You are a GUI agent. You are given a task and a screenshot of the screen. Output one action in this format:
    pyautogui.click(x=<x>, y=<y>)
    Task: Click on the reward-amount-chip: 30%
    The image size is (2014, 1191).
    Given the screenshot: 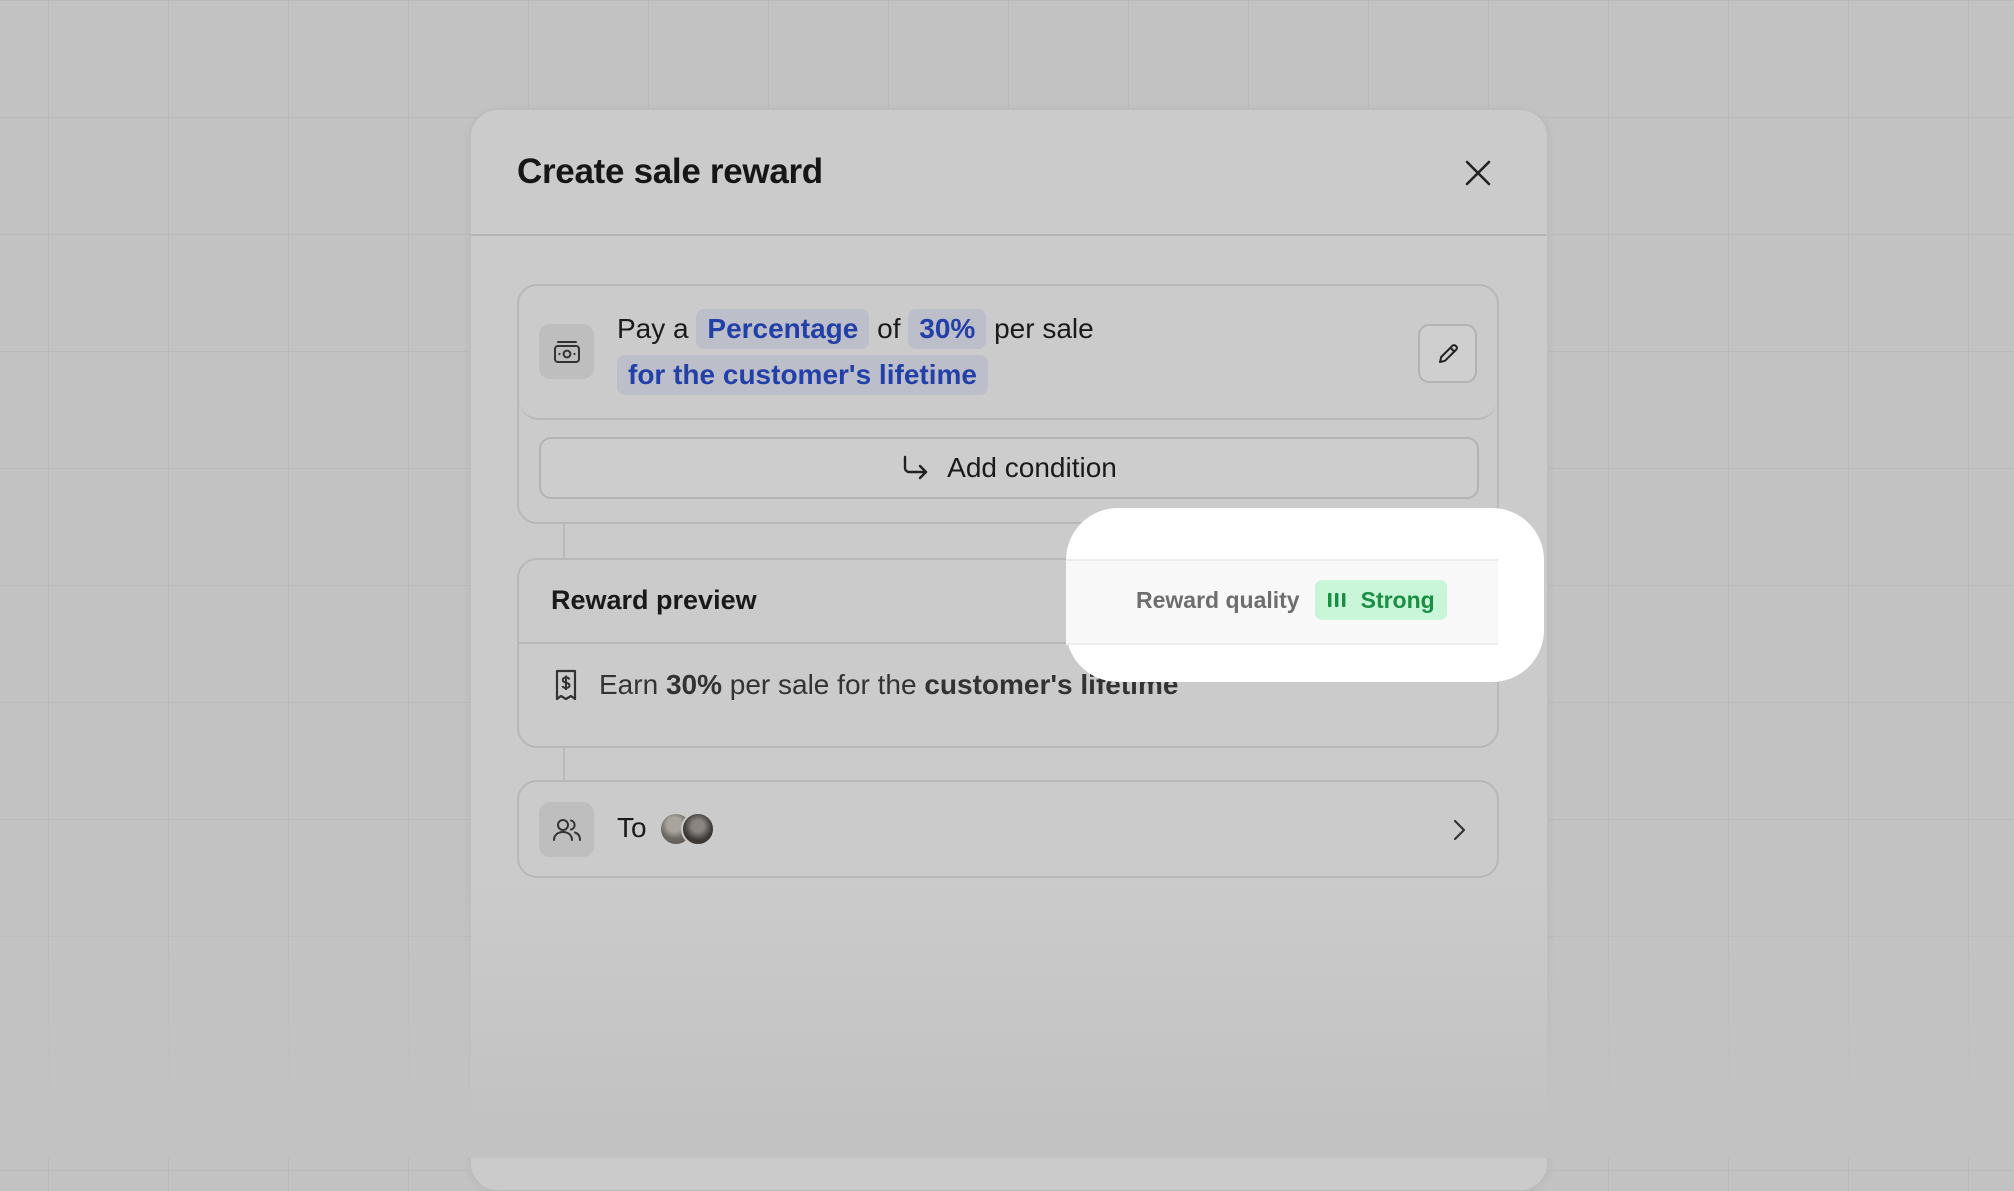 What is the action you would take?
    pyautogui.click(x=947, y=329)
    